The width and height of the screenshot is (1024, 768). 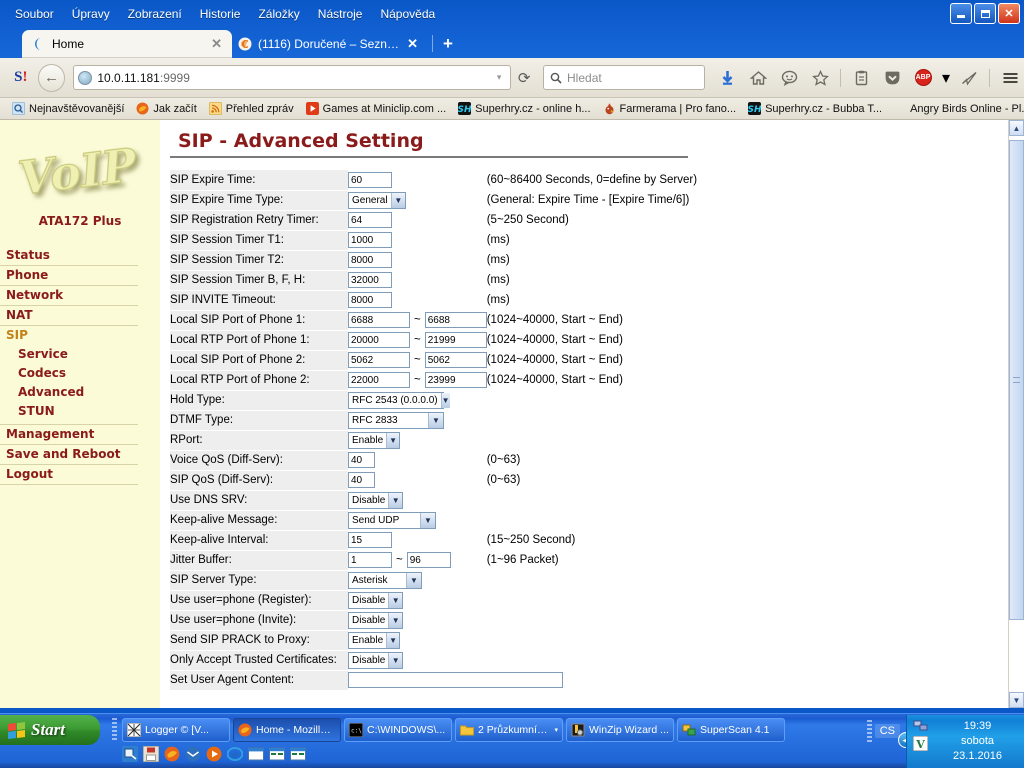 What do you see at coordinates (375, 500) in the screenshot?
I see `use-dns-srv-select: Disable ▼` at bounding box center [375, 500].